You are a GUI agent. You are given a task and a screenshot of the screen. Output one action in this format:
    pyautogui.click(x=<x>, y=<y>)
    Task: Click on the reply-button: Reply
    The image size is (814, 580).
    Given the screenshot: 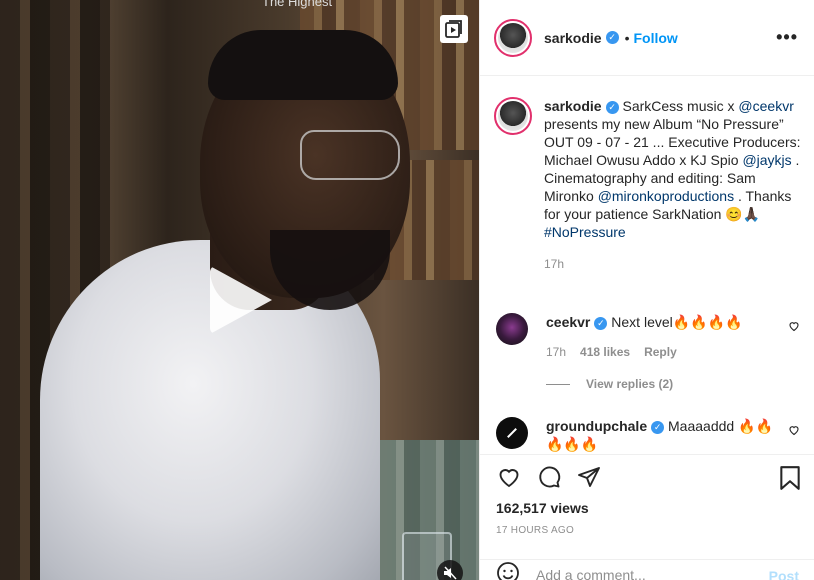 What is the action you would take?
    pyautogui.click(x=660, y=352)
    